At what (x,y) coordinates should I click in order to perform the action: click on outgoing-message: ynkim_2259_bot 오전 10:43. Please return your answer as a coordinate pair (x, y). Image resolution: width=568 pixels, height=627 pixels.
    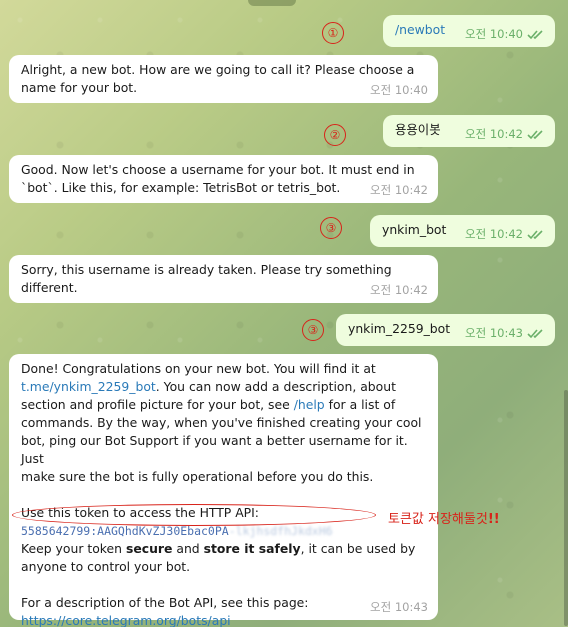
    Looking at the image, I should click on (445, 330).